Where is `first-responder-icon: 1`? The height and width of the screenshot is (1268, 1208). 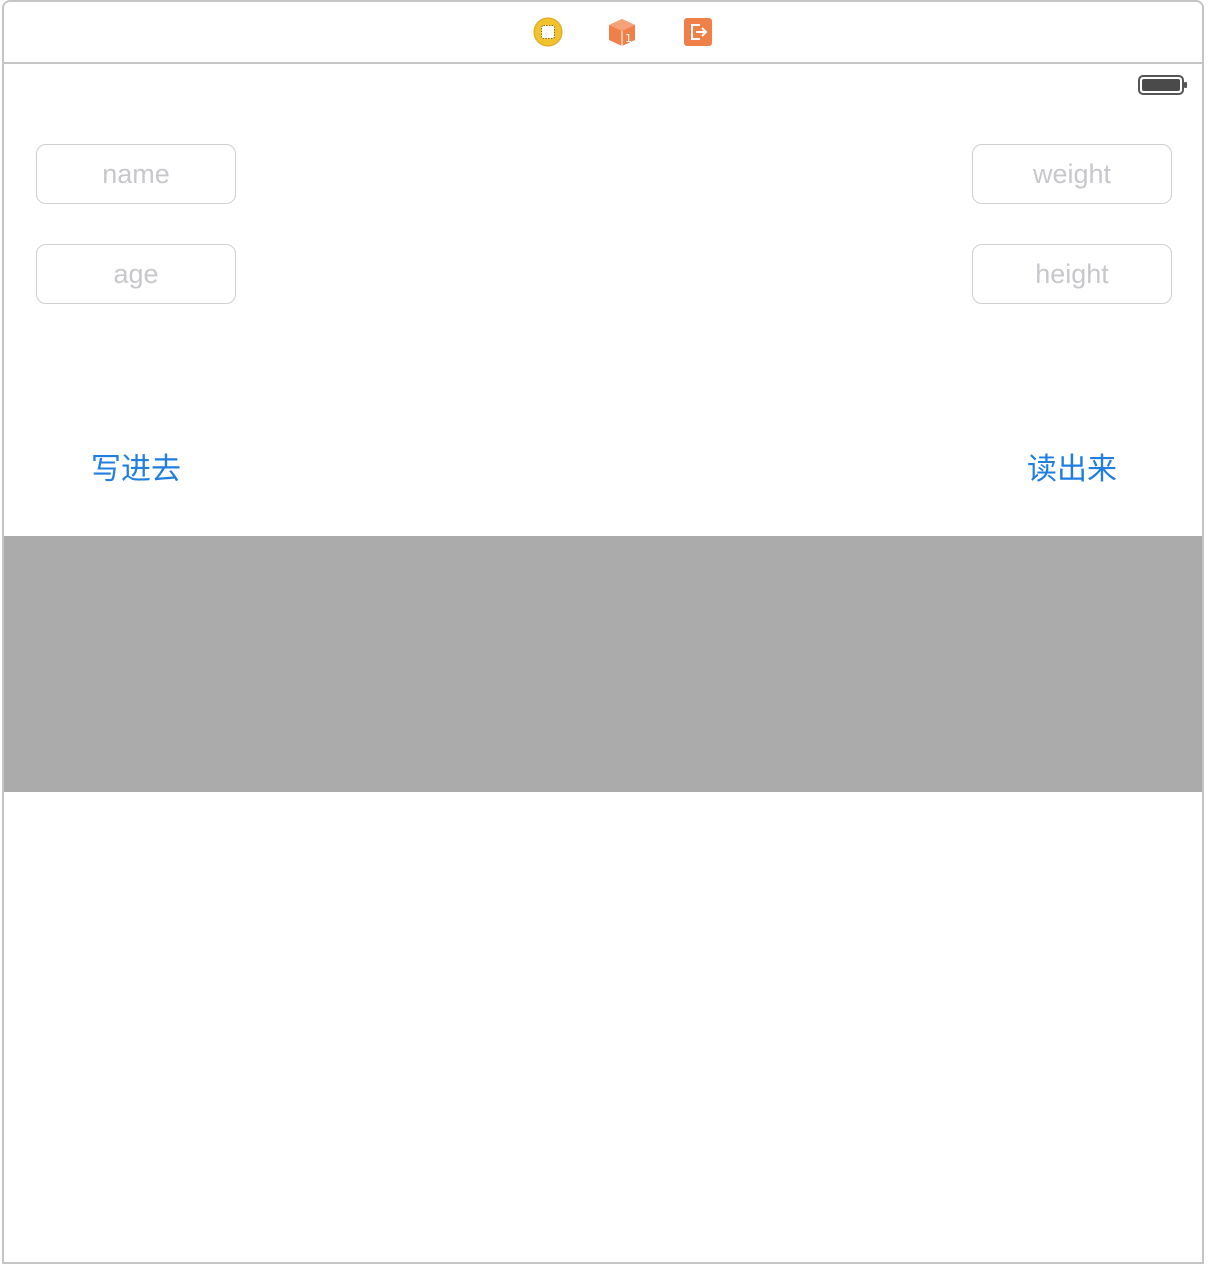 first-responder-icon: 1 is located at coordinates (622, 32).